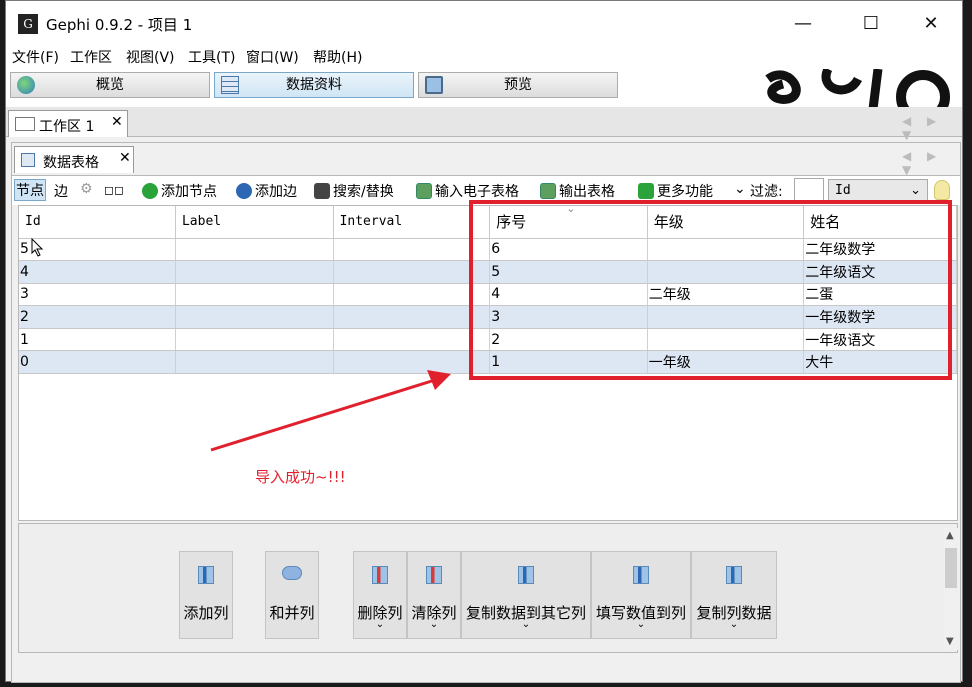 The width and height of the screenshot is (972, 687). Describe the element at coordinates (951, 589) in the screenshot. I see `vertical-scrollbar: ▲ ▼` at that location.